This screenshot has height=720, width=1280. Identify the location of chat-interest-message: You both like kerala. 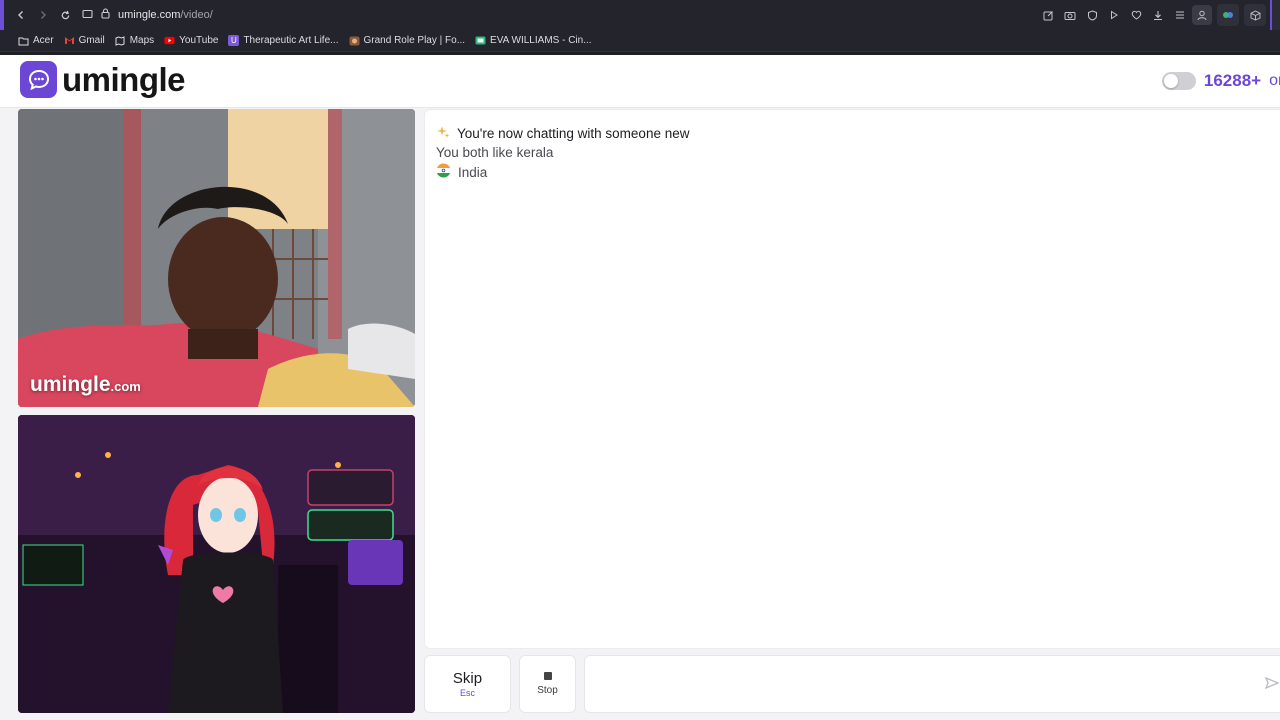
(494, 152).